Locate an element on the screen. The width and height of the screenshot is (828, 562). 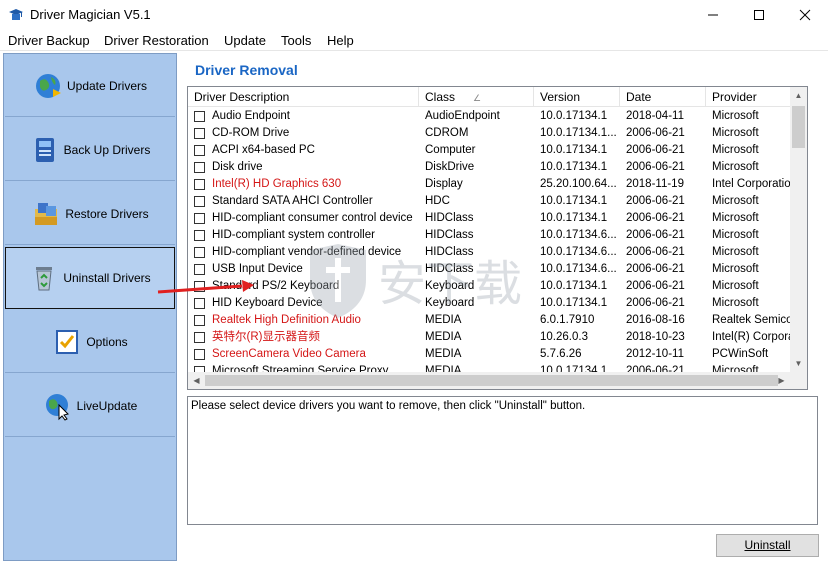
cell-class: AudioEndpoint is located at coordinates (462, 116).